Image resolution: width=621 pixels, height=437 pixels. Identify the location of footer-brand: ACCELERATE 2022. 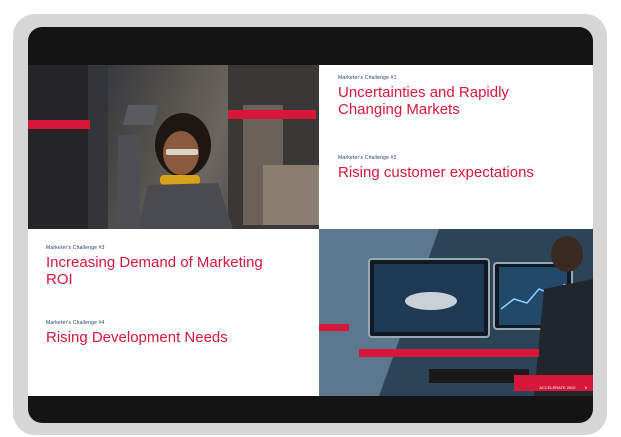
(557, 387).